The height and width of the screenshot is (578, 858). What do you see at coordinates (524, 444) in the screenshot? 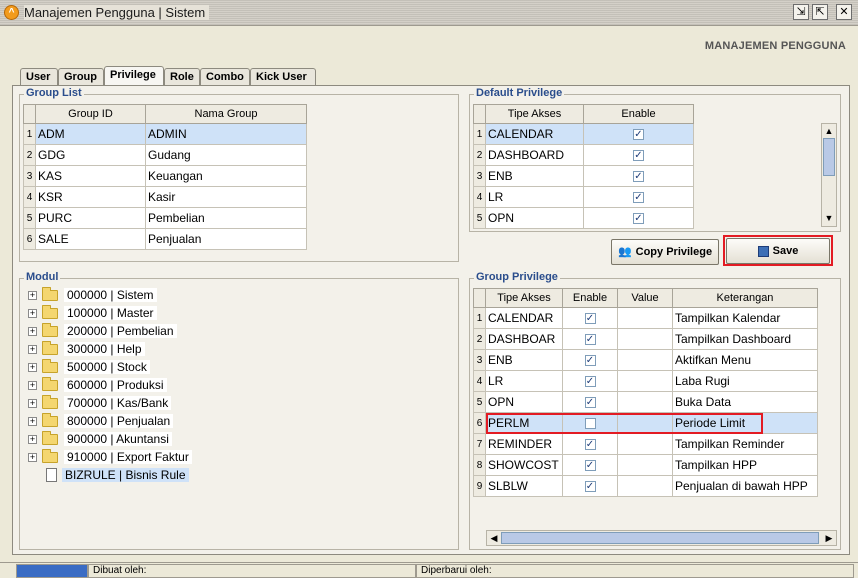
I see `tipe-akses-cell: REMINDER` at bounding box center [524, 444].